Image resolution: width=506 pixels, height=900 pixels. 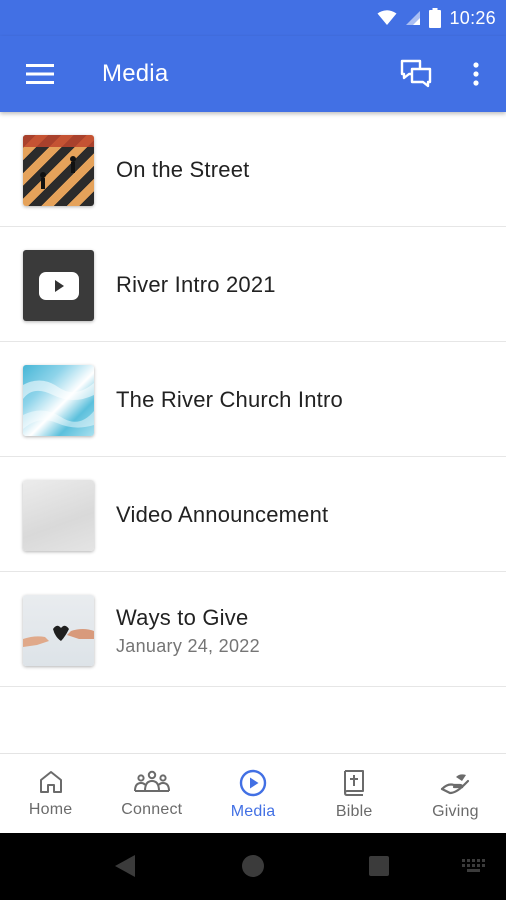 I want to click on more-vertical-icon, so click(x=476, y=74).